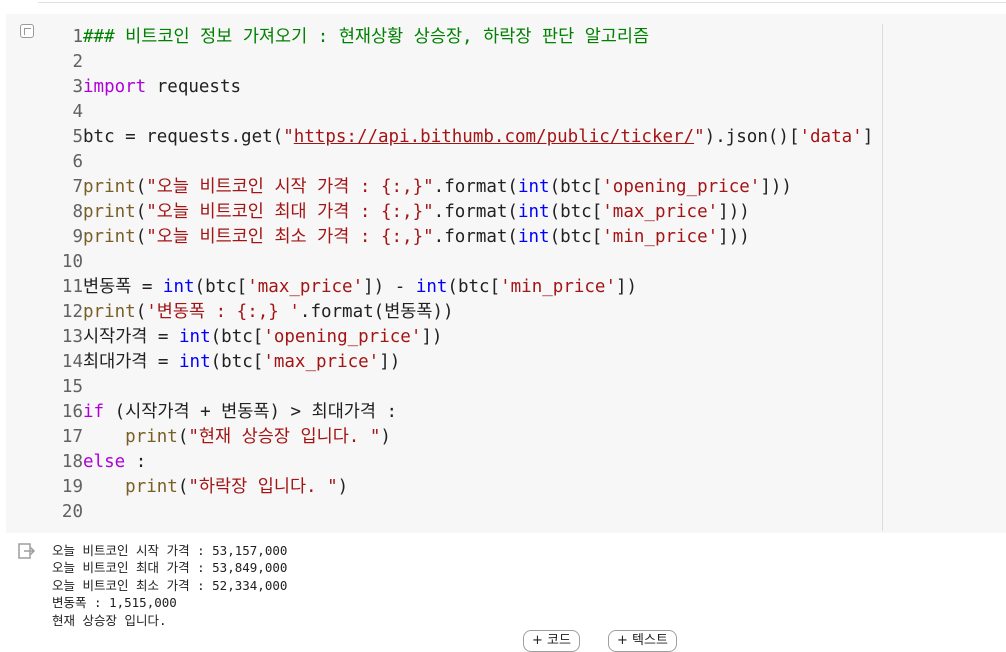  I want to click on code-line: 3 import requests, so click(441, 87).